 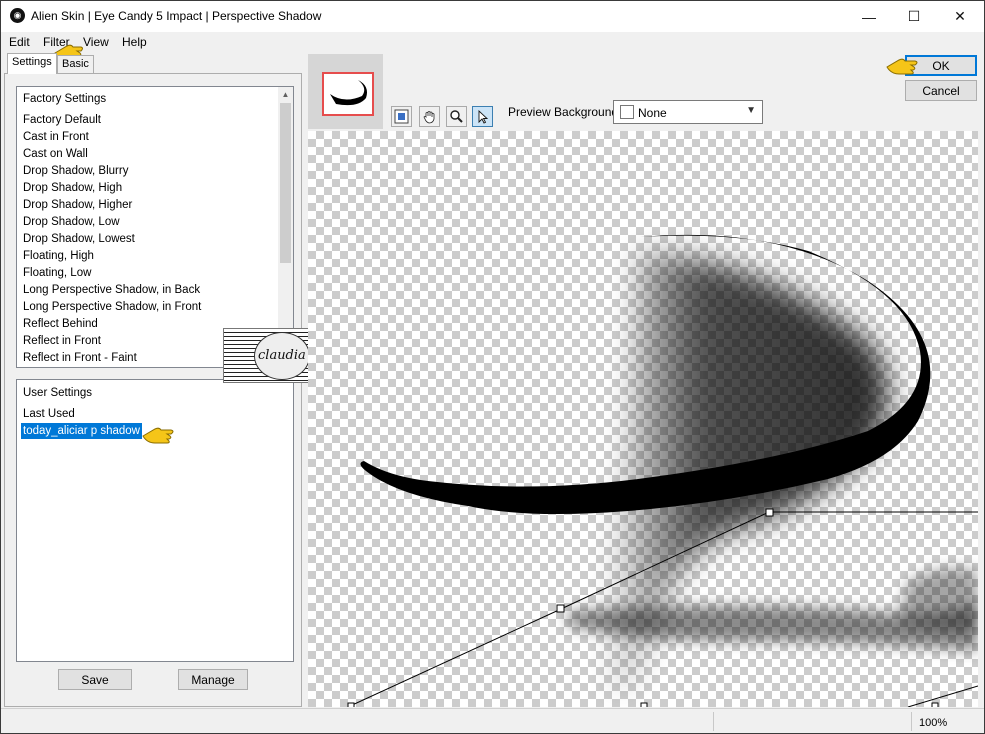 I want to click on preview-background-select: None ▼, so click(x=688, y=112).